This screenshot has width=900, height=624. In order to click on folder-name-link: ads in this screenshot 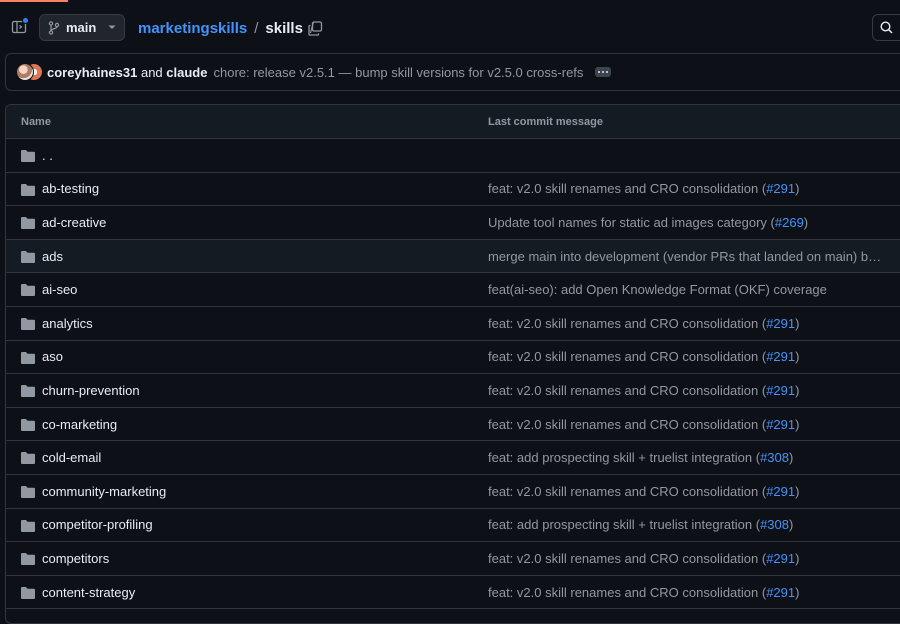, I will do `click(52, 256)`.